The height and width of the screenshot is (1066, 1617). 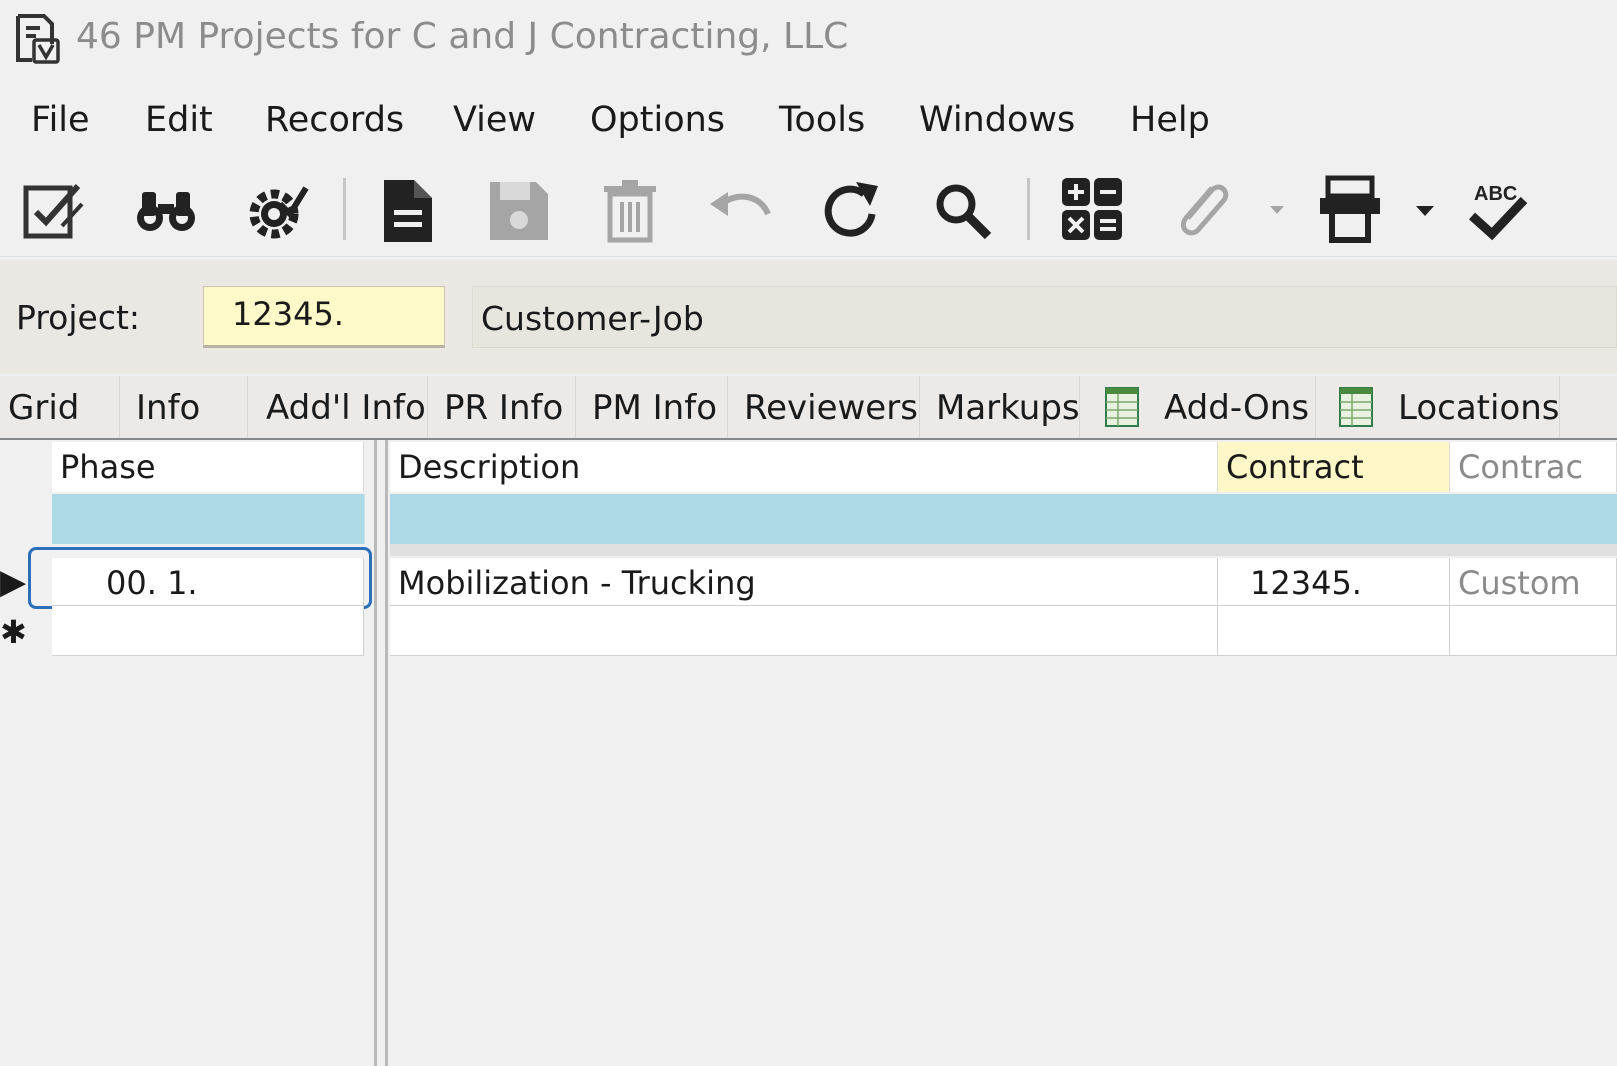 I want to click on project-label: Project:, so click(x=78, y=317).